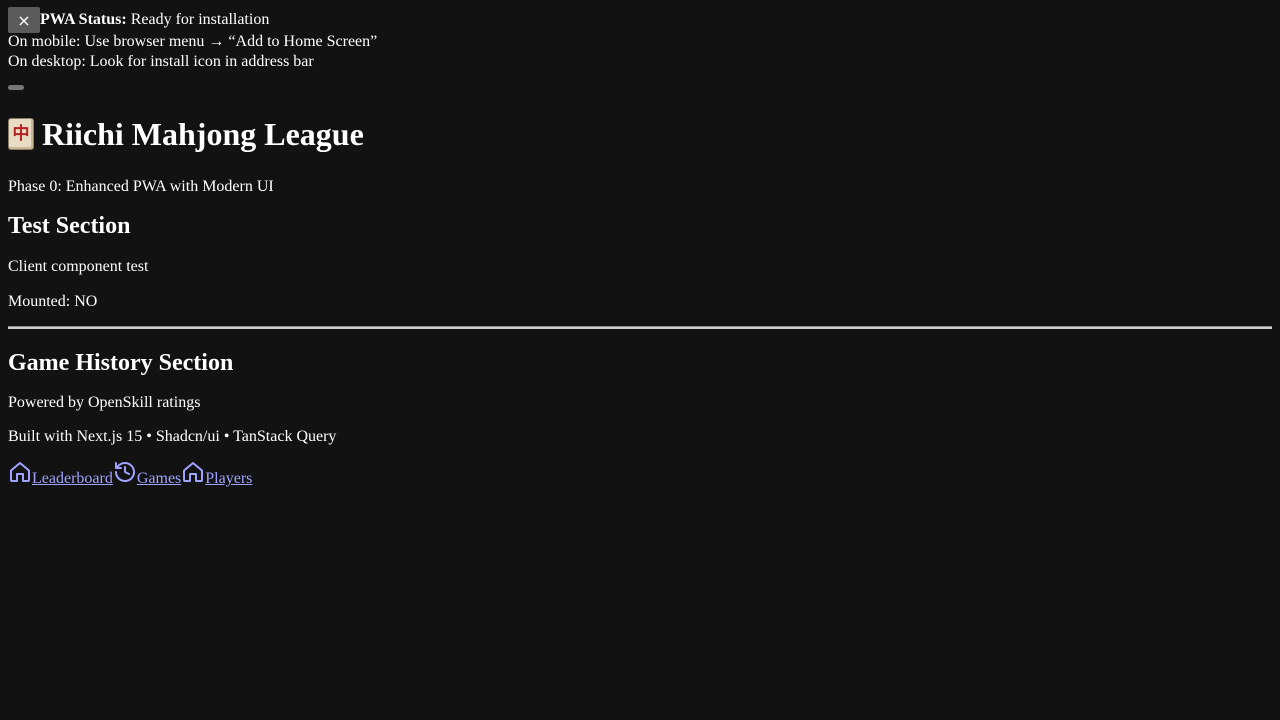  What do you see at coordinates (203, 134) in the screenshot?
I see `page-title-text: Riichi Mahjong League` at bounding box center [203, 134].